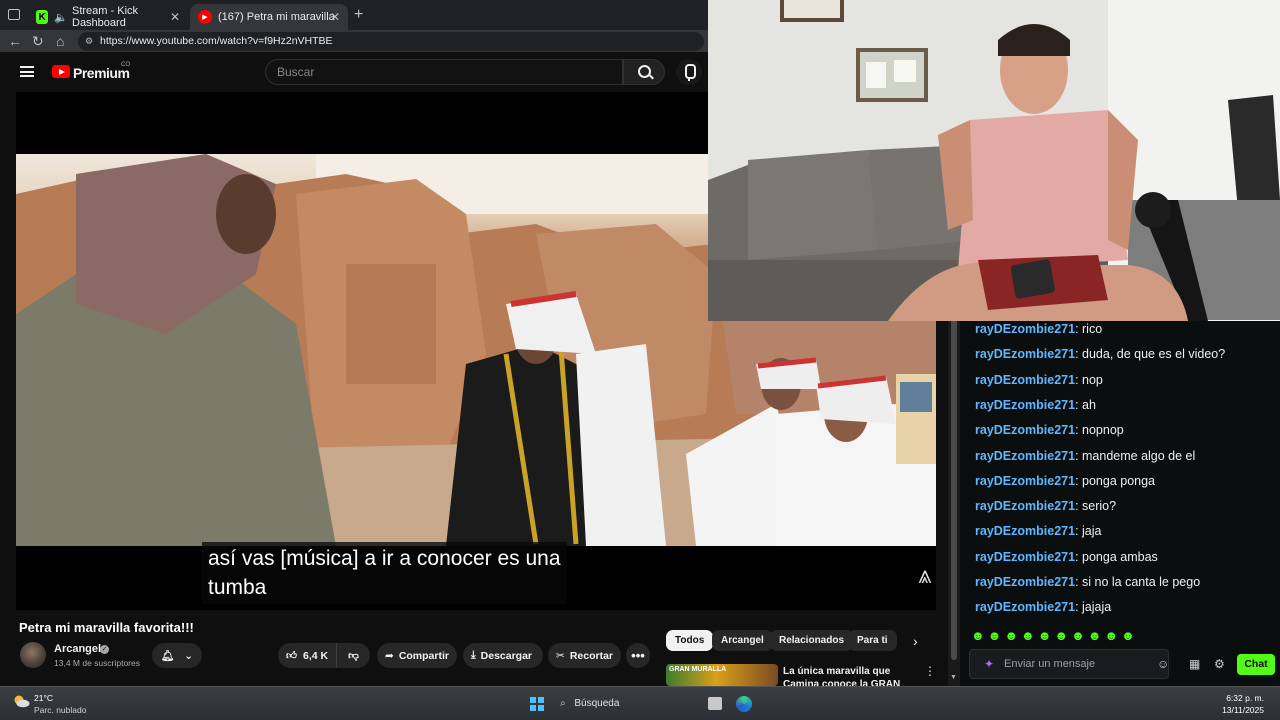 The image size is (1280, 720). I want to click on kick-favicon-icon: K, so click(42, 17).